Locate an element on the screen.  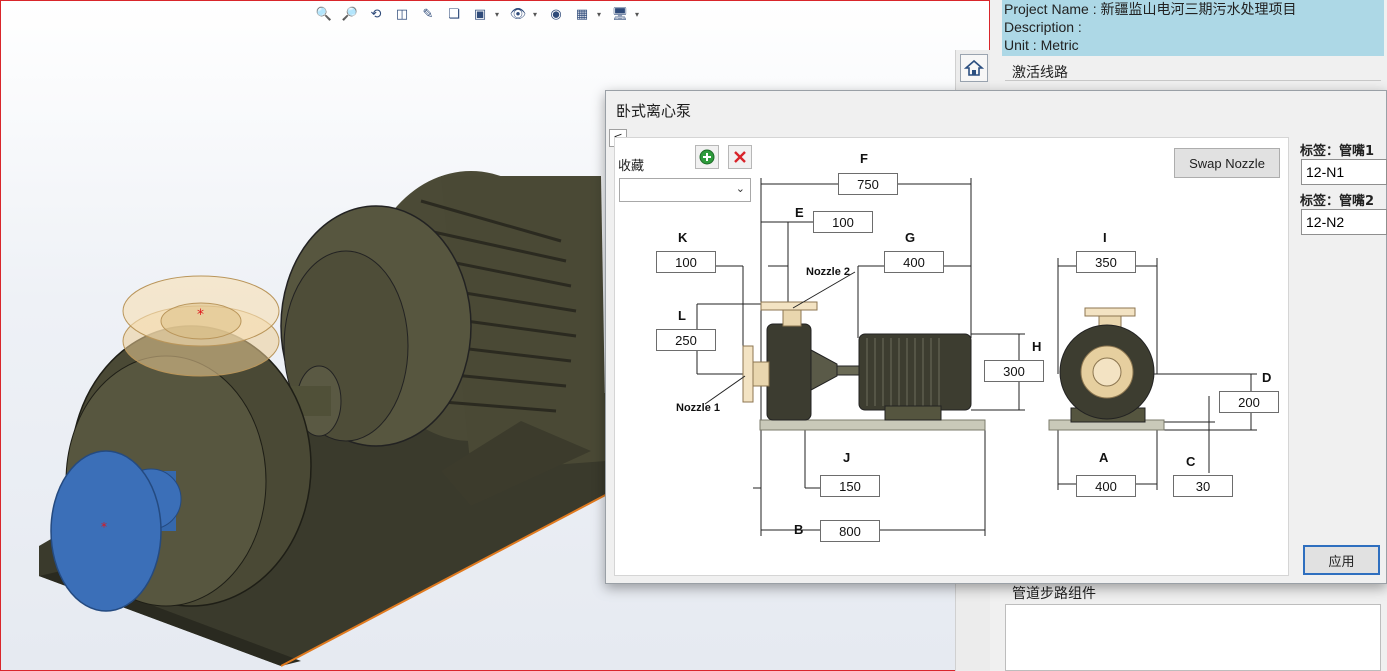
suction-point-marker: * is located at coordinates (104, 527).